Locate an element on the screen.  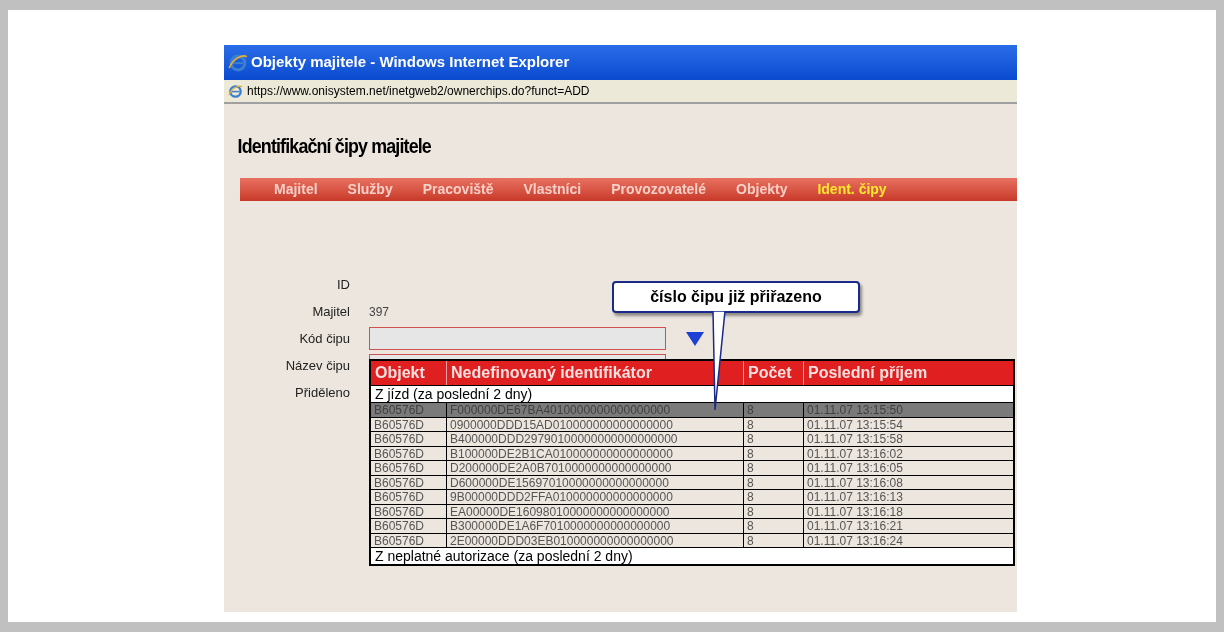
field-label: Majitel is located at coordinates (330, 312).